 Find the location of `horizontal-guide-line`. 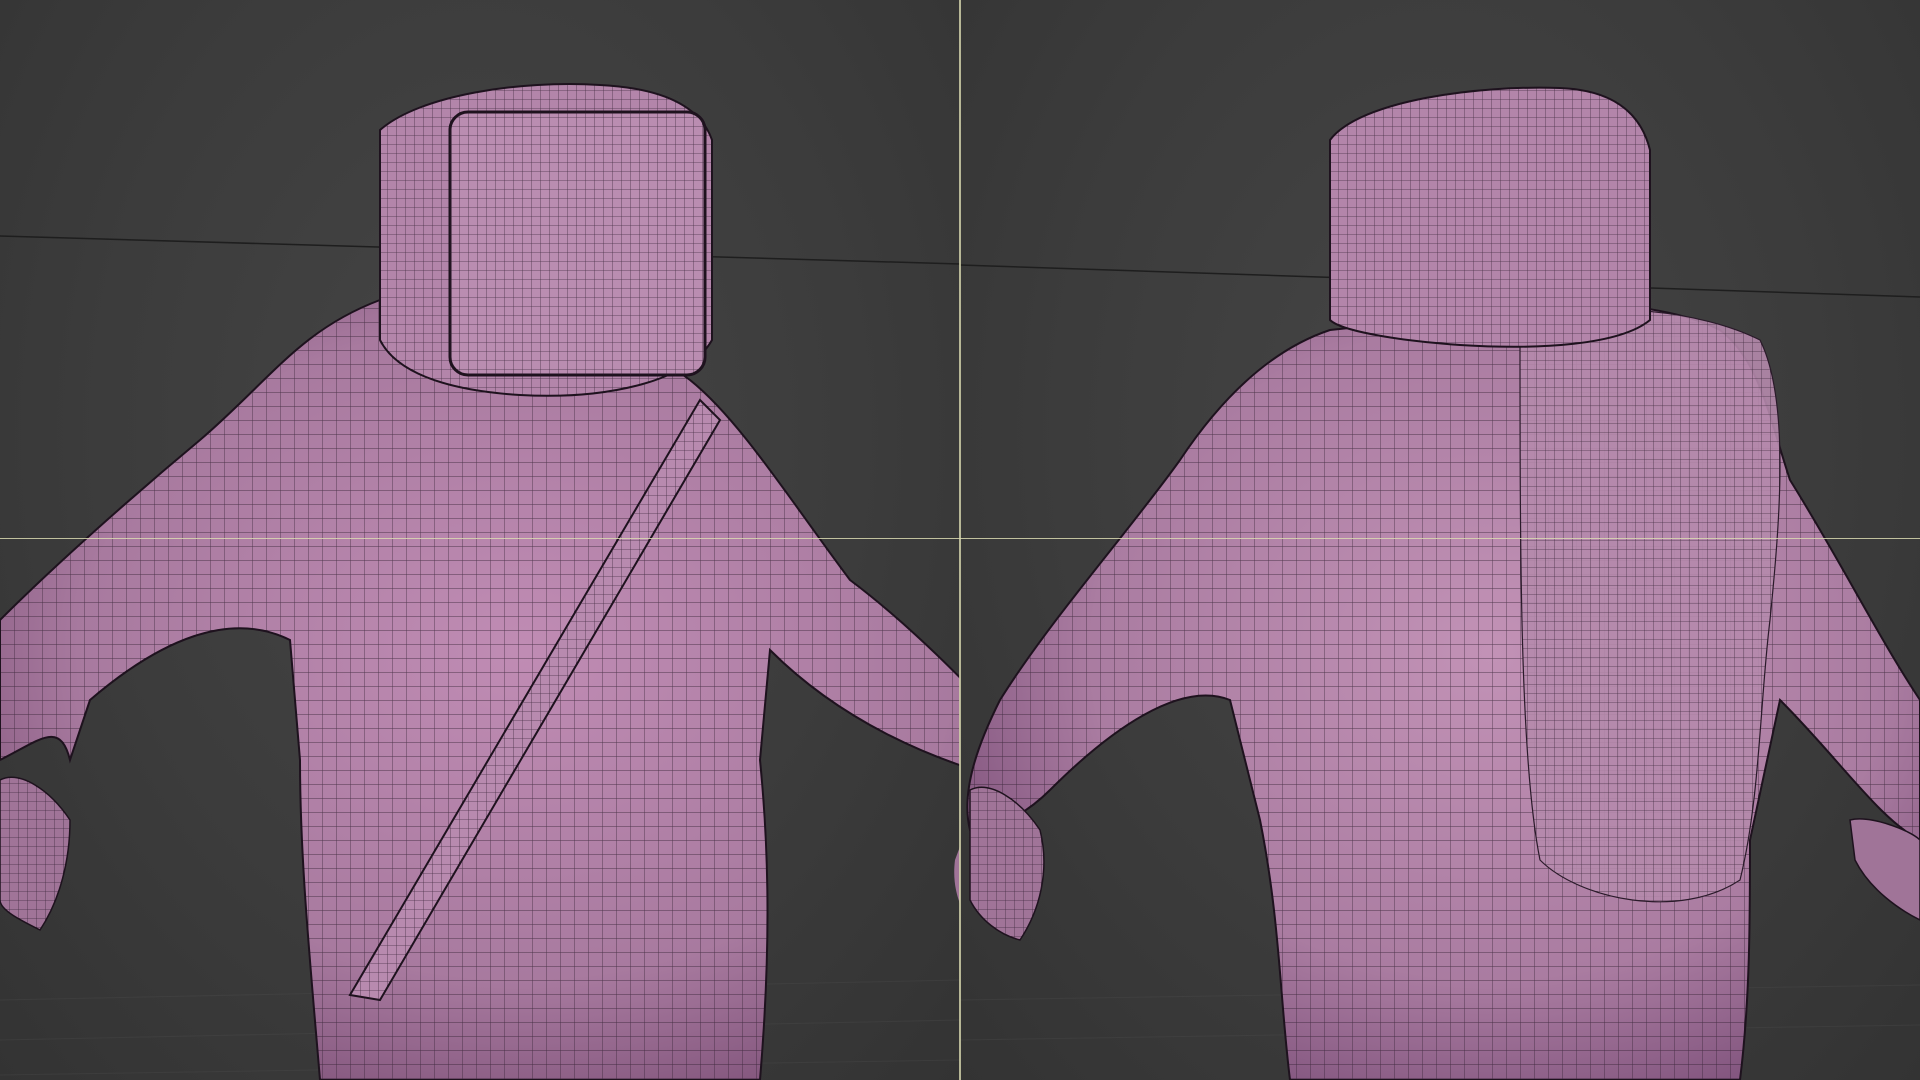

horizontal-guide-line is located at coordinates (960, 538).